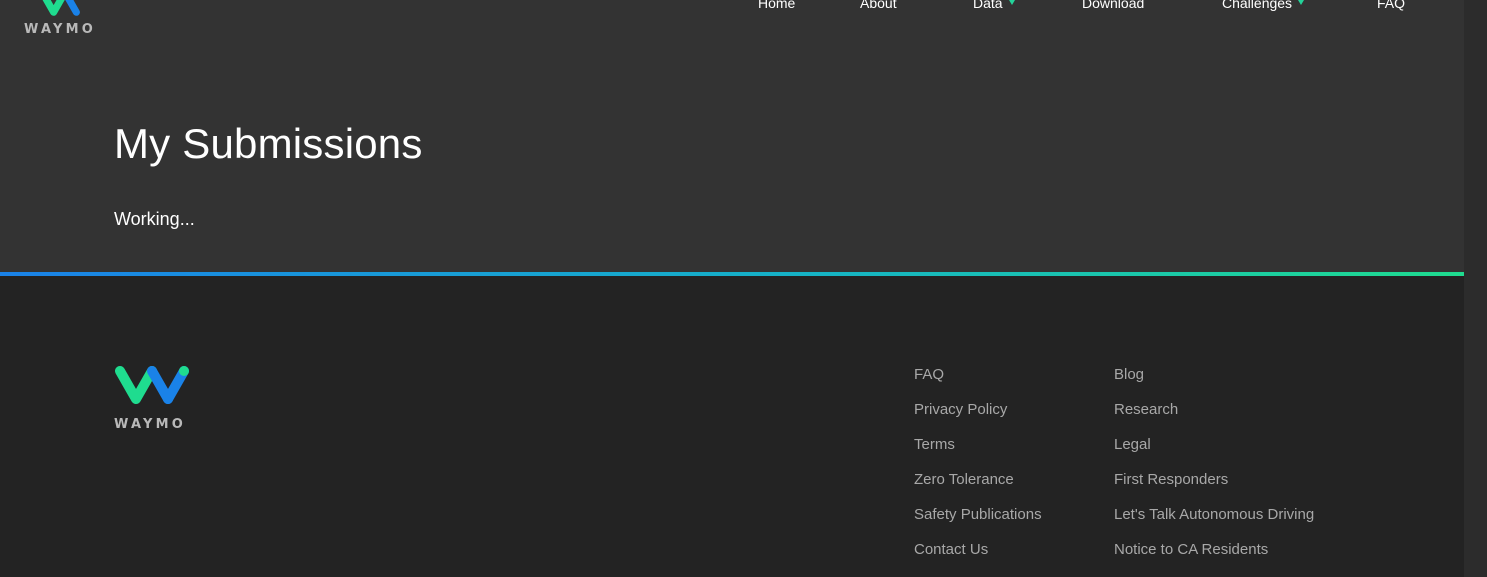 The width and height of the screenshot is (1487, 577). Describe the element at coordinates (1113, 6) in the screenshot. I see `nav-download: Download` at that location.